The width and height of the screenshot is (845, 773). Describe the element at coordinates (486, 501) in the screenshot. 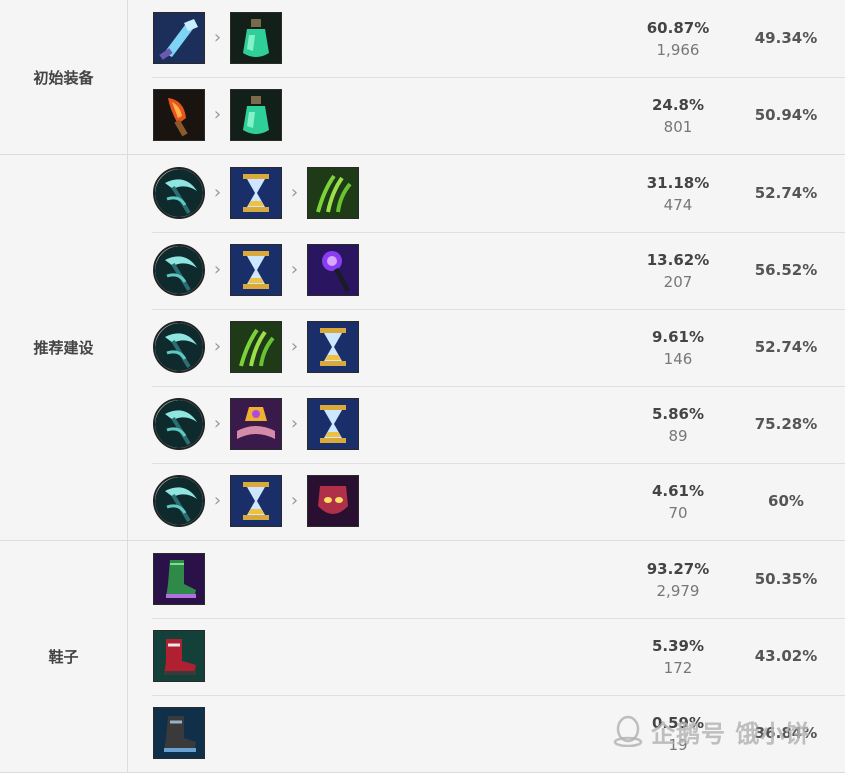

I see `build-row: › › 4.61% 70 60%` at that location.